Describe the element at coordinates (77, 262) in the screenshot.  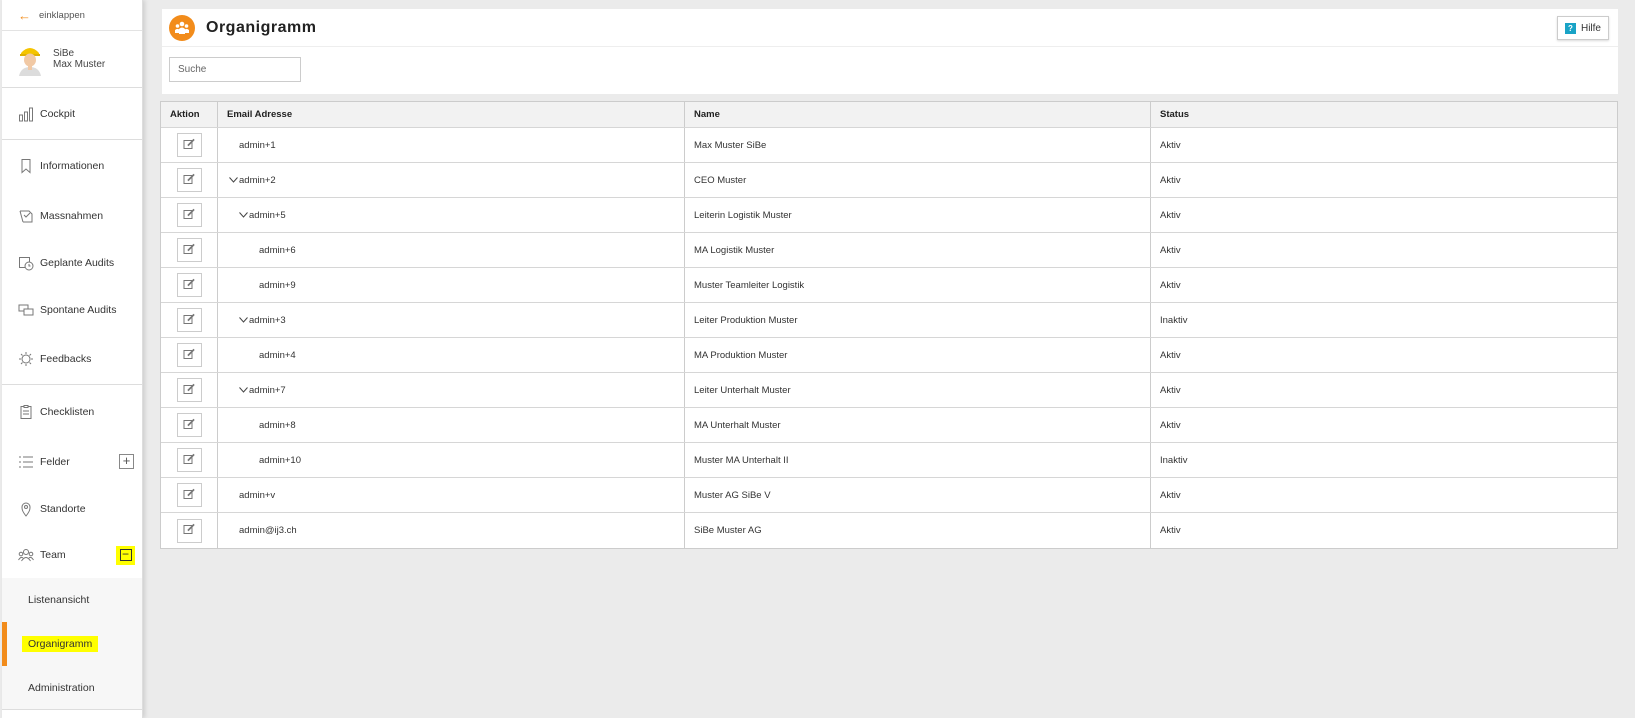
I see `sidebar-item-label: Geplante Audits` at that location.